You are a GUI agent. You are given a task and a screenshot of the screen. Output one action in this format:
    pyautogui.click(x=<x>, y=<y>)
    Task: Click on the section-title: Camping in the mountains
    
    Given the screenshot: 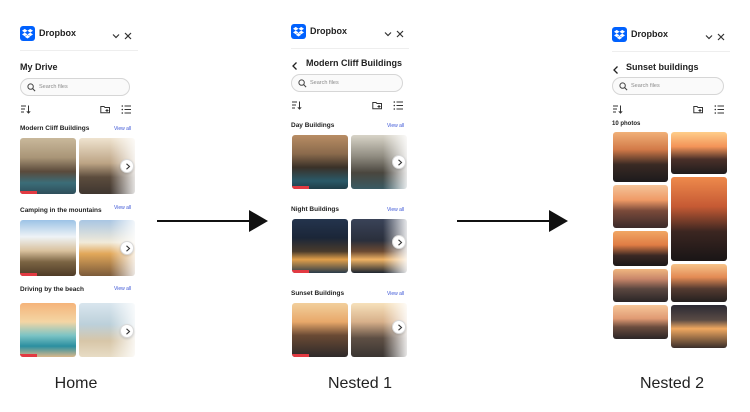 What is the action you would take?
    pyautogui.click(x=61, y=210)
    